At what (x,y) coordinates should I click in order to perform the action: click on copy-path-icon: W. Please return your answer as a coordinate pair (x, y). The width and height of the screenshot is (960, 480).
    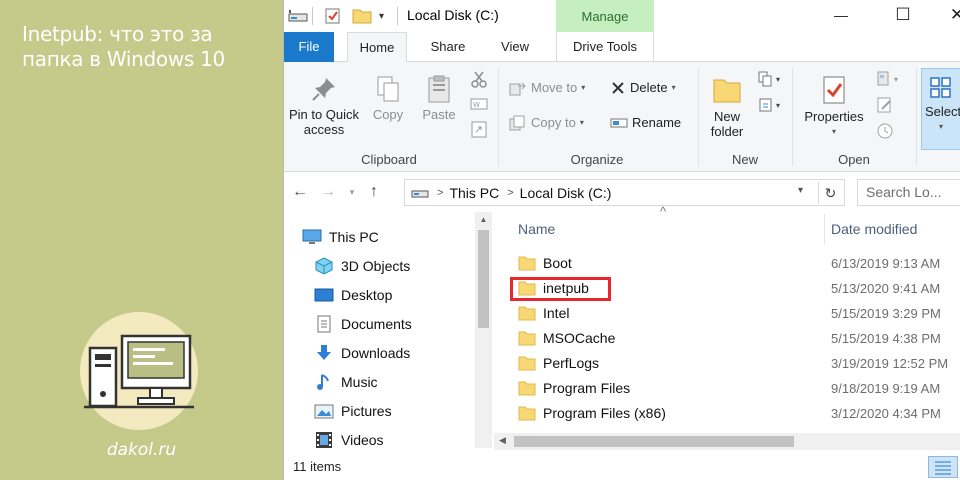
    Looking at the image, I should click on (479, 105).